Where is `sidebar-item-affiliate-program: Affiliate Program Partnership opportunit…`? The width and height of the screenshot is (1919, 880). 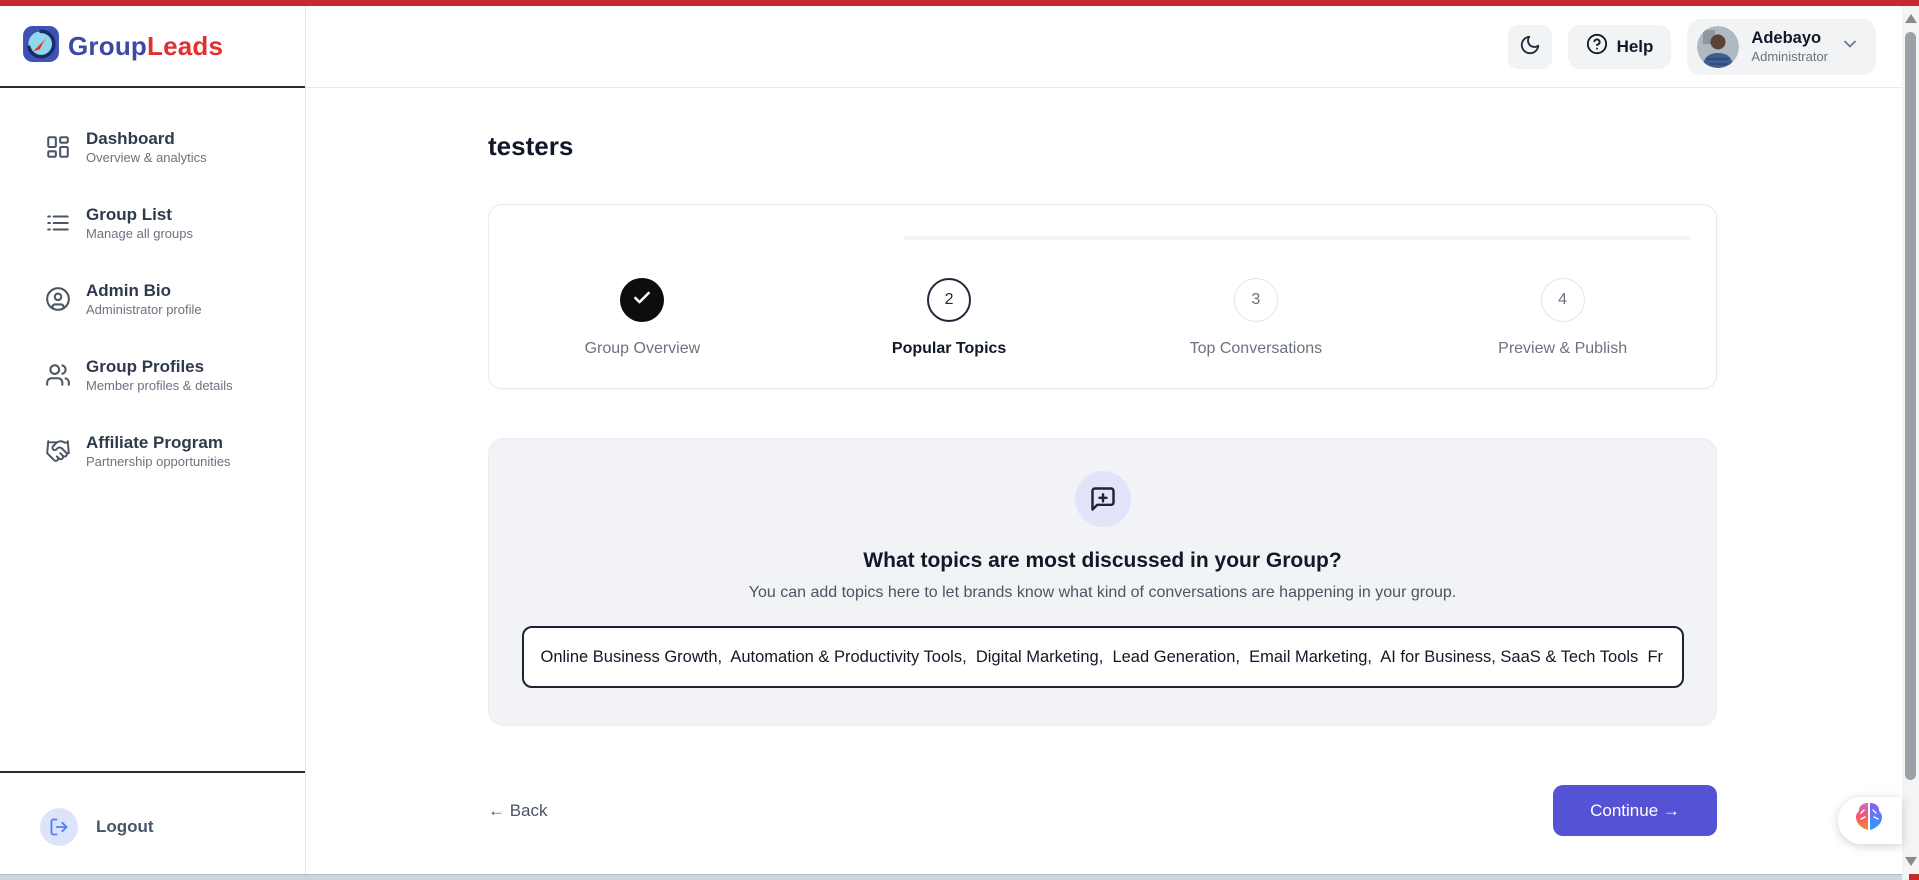
sidebar-item-affiliate-program: Affiliate Program Partnership opportunit… is located at coordinates (152, 451).